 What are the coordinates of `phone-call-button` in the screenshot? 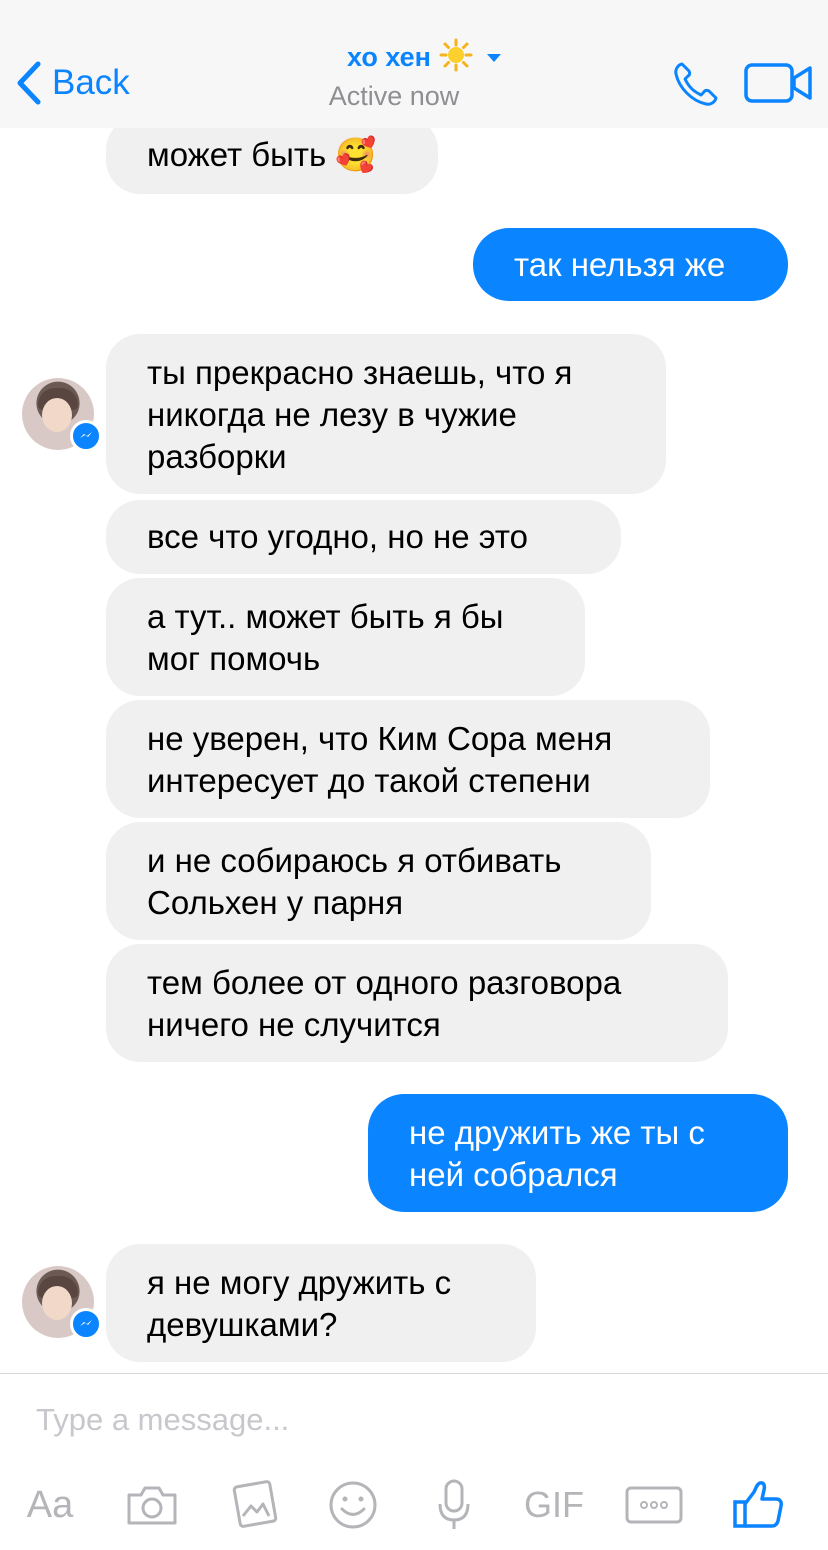 It's located at (696, 86).